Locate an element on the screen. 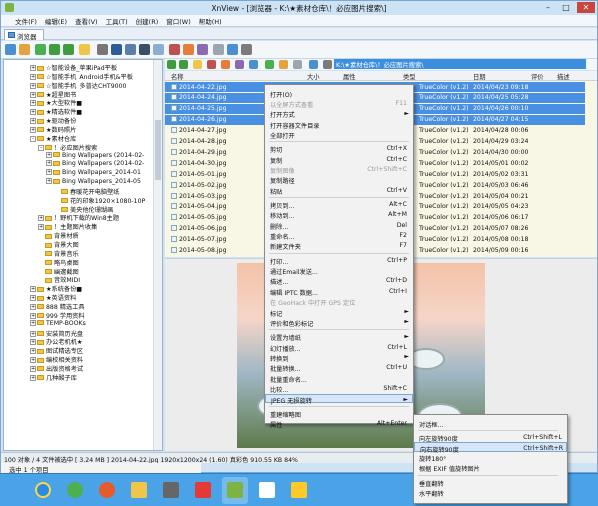 Image resolution: width=598 pixels, height=506 pixels. tab-browser: 浏览器 is located at coordinates (24, 35).